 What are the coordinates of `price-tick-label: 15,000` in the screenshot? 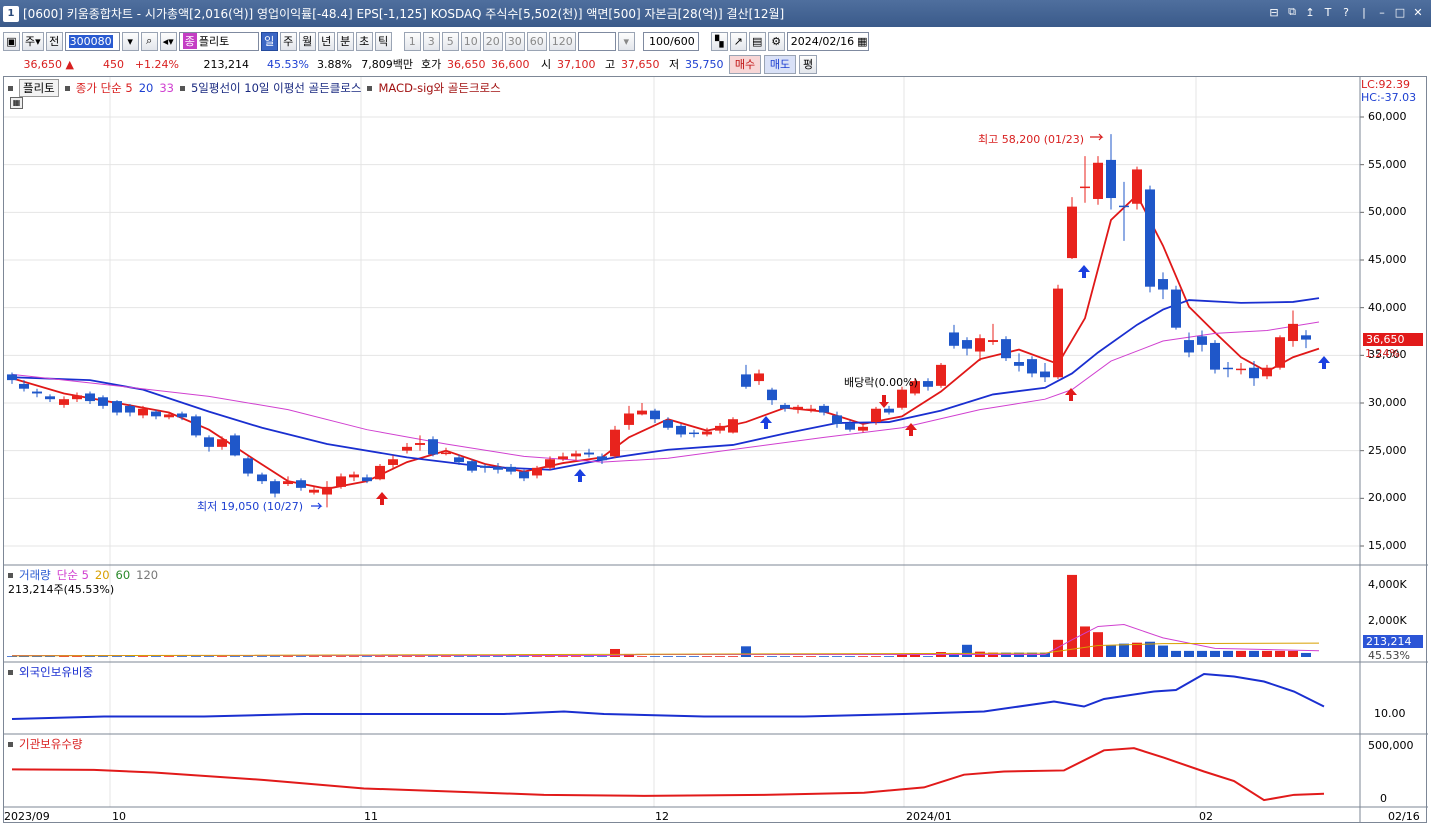 It's located at (1387, 545).